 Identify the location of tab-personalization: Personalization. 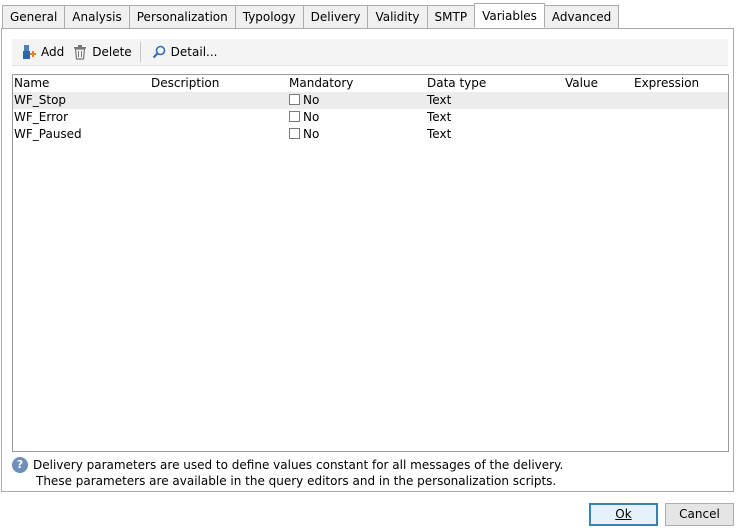
(182, 16).